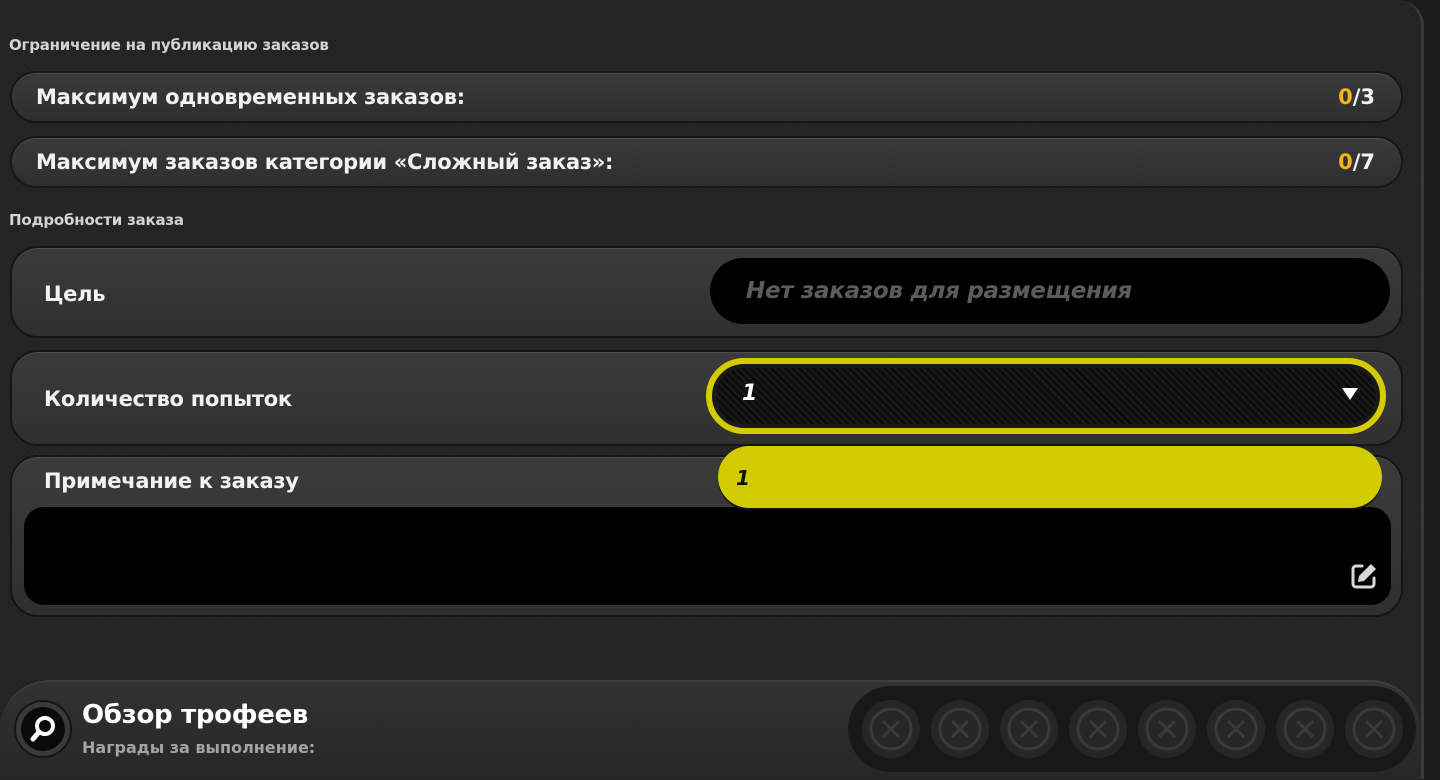 The height and width of the screenshot is (780, 1440). I want to click on trophy-subtitle: Награды за выполнение:, so click(199, 747).